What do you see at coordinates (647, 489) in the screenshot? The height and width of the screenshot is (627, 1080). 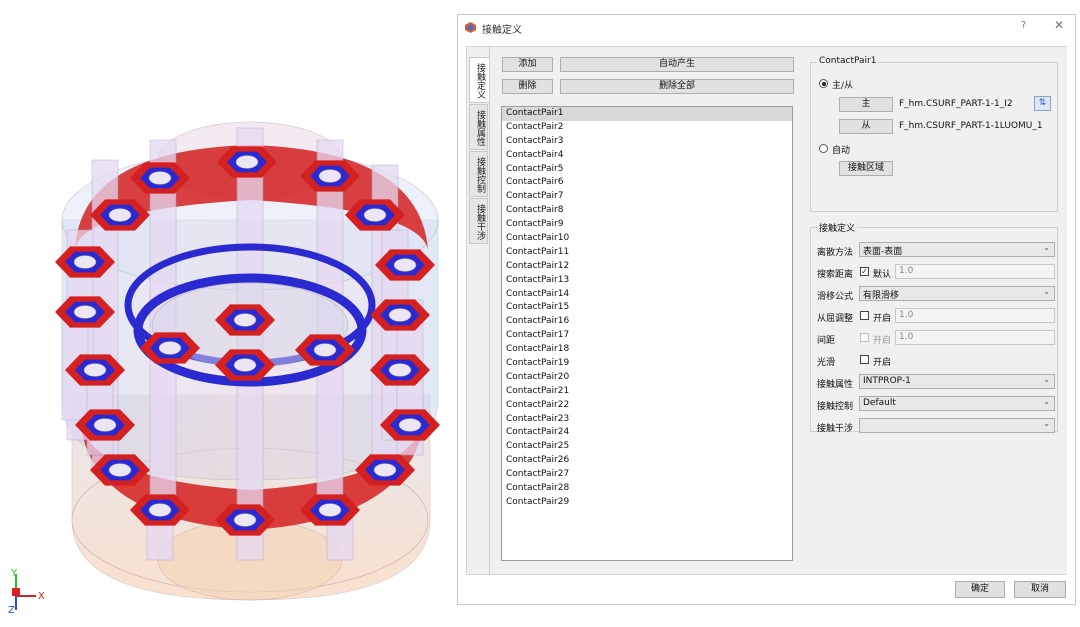 I see `list-item: ContactPair28` at bounding box center [647, 489].